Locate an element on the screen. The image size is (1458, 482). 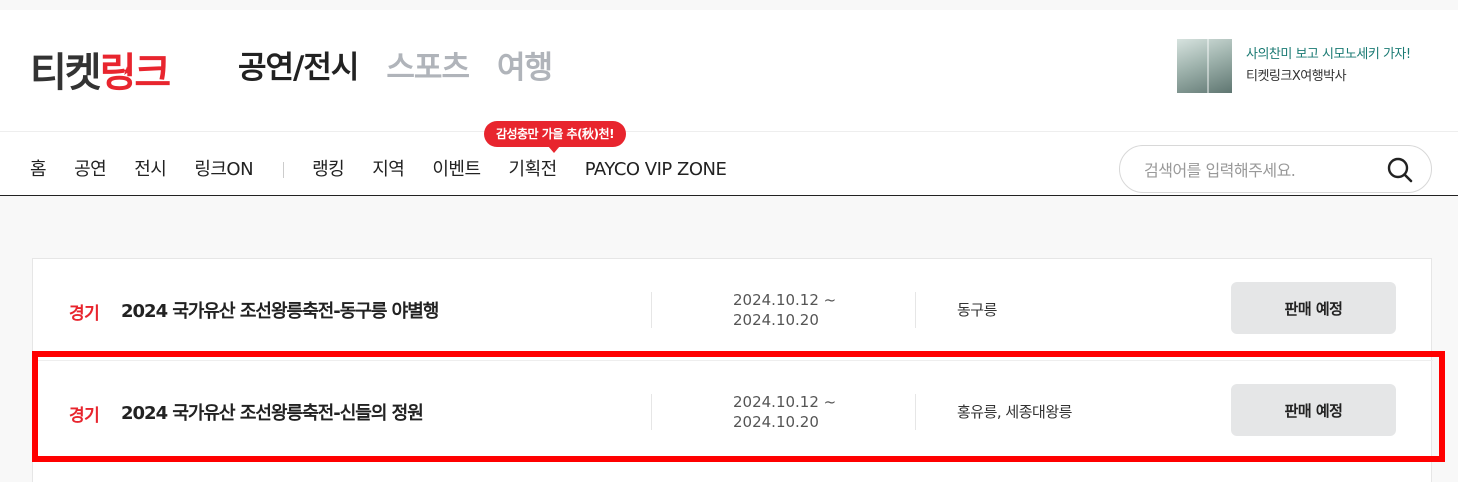
event-title: 2024 국가유산 조선왕릉축전-동구릉 야별행 is located at coordinates (280, 310).